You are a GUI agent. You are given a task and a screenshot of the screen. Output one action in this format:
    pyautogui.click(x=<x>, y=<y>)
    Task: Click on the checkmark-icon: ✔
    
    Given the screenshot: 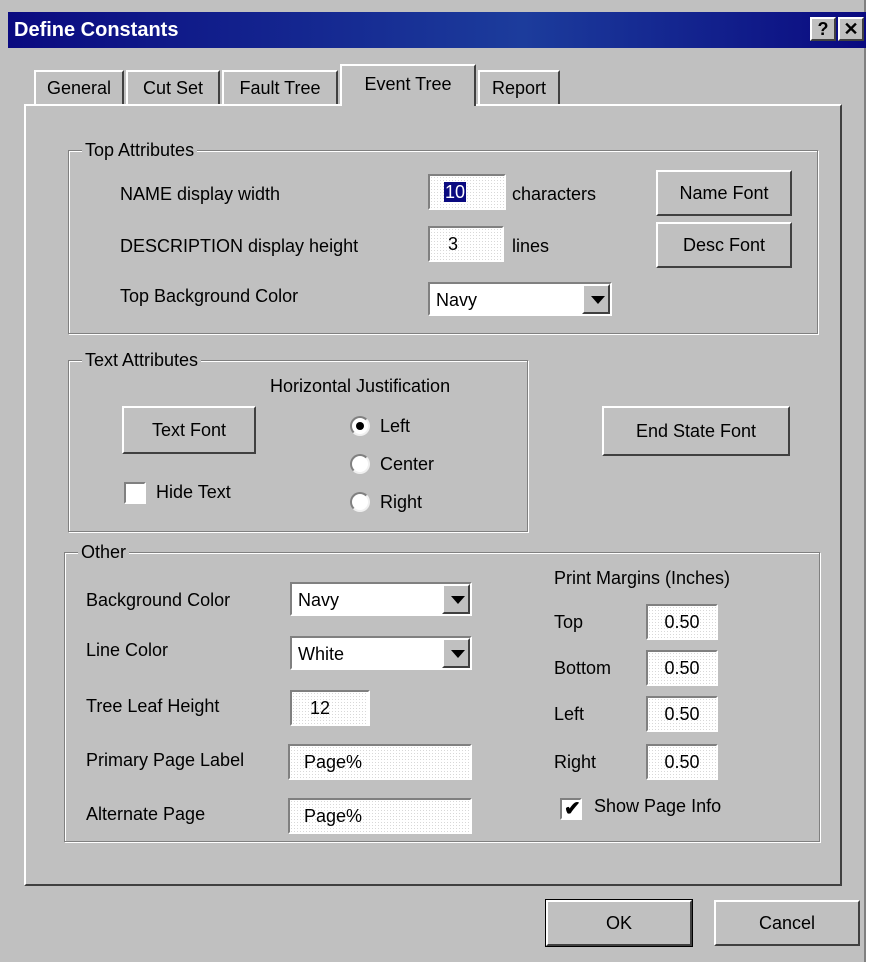 What is the action you would take?
    pyautogui.click(x=572, y=809)
    